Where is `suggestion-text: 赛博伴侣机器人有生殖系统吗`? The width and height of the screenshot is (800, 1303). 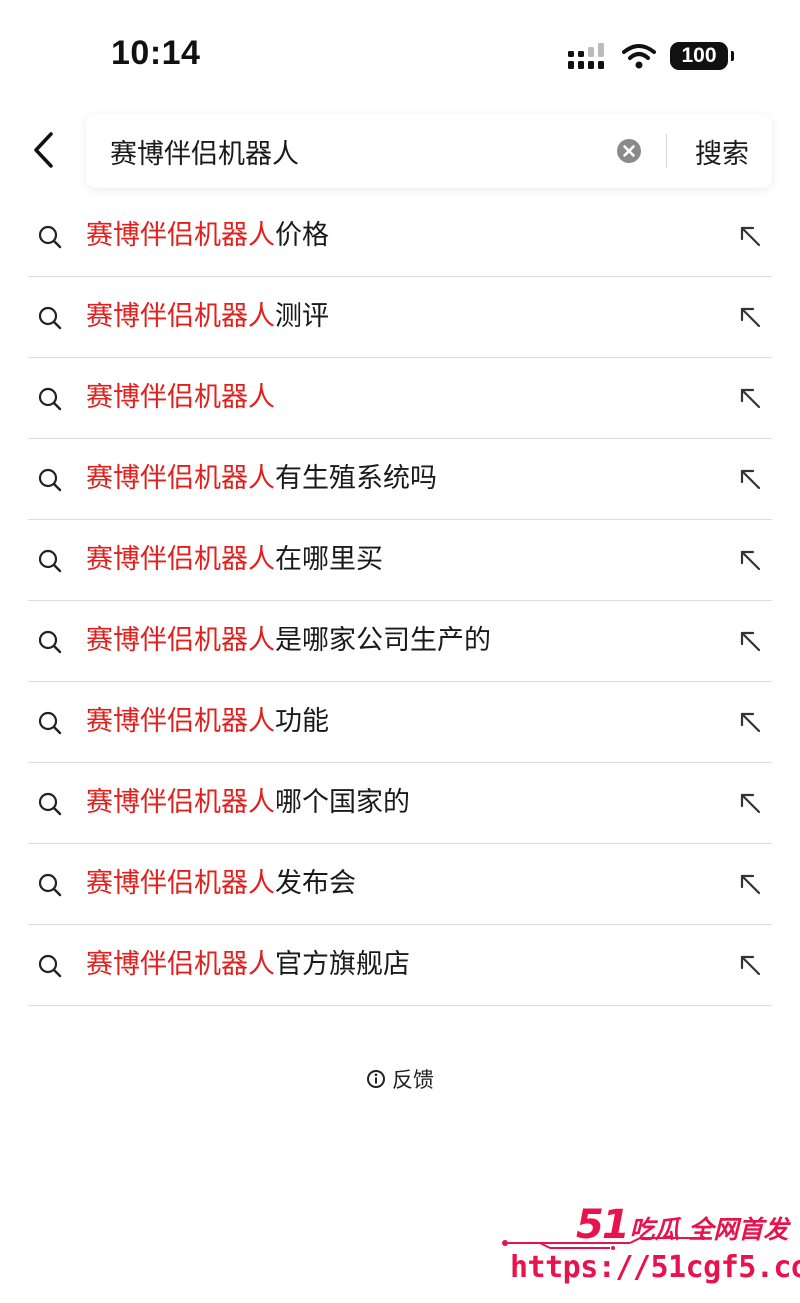
suggestion-text: 赛博伴侣机器人有生殖系统吗 is located at coordinates (261, 479).